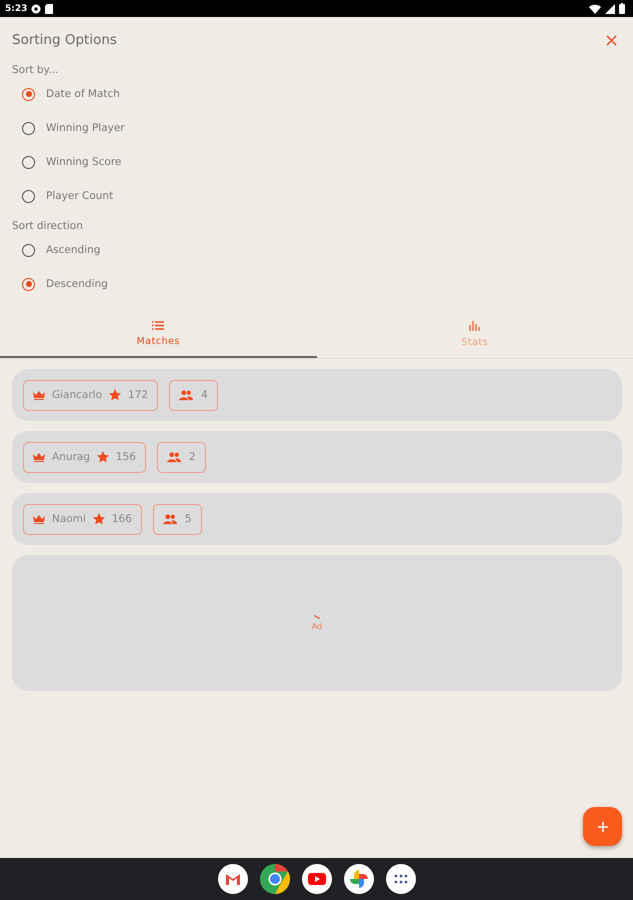 The image size is (633, 900). Describe the element at coordinates (84, 162) in the screenshot. I see `option-label: Winning Score` at that location.